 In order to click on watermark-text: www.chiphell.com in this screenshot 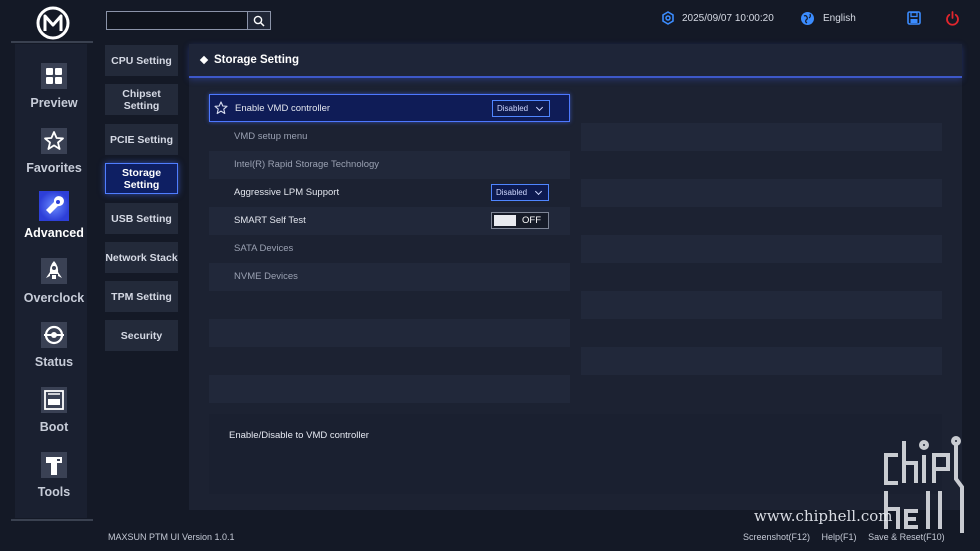, I will do `click(823, 516)`.